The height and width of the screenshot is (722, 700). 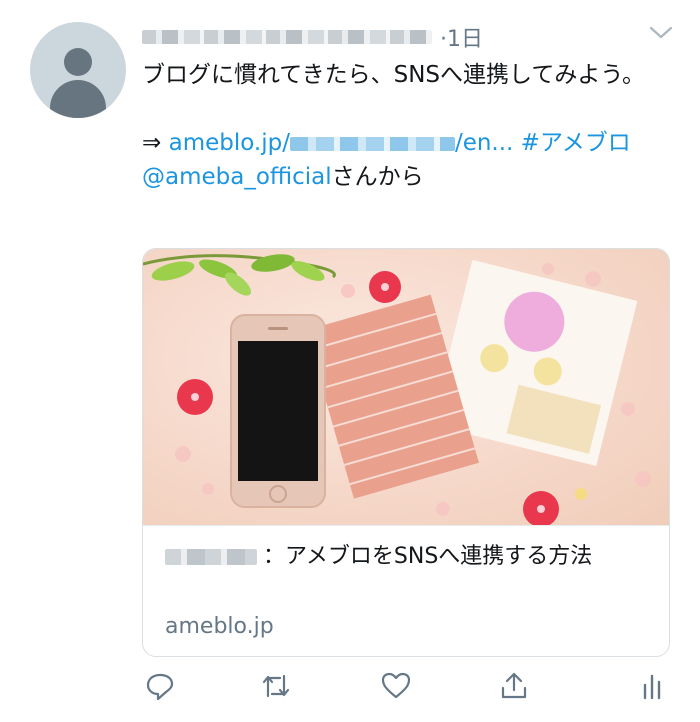 What do you see at coordinates (396, 686) in the screenshot?
I see `like-icon` at bounding box center [396, 686].